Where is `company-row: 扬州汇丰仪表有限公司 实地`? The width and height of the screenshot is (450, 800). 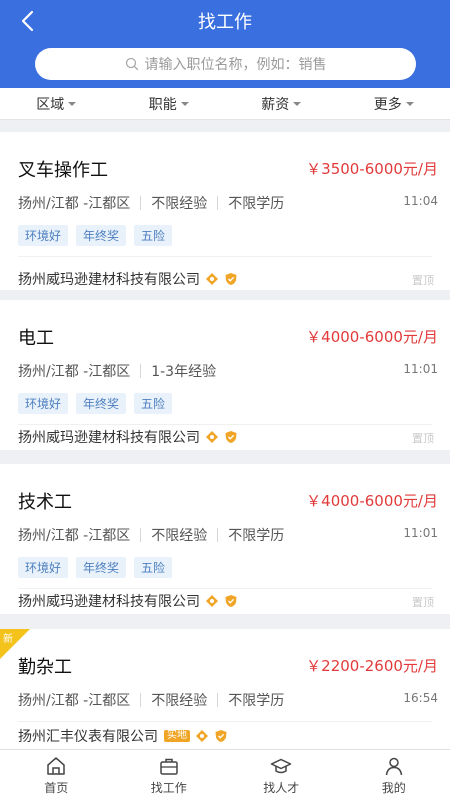 company-row: 扬州汇丰仪表有限公司 实地 is located at coordinates (123, 736).